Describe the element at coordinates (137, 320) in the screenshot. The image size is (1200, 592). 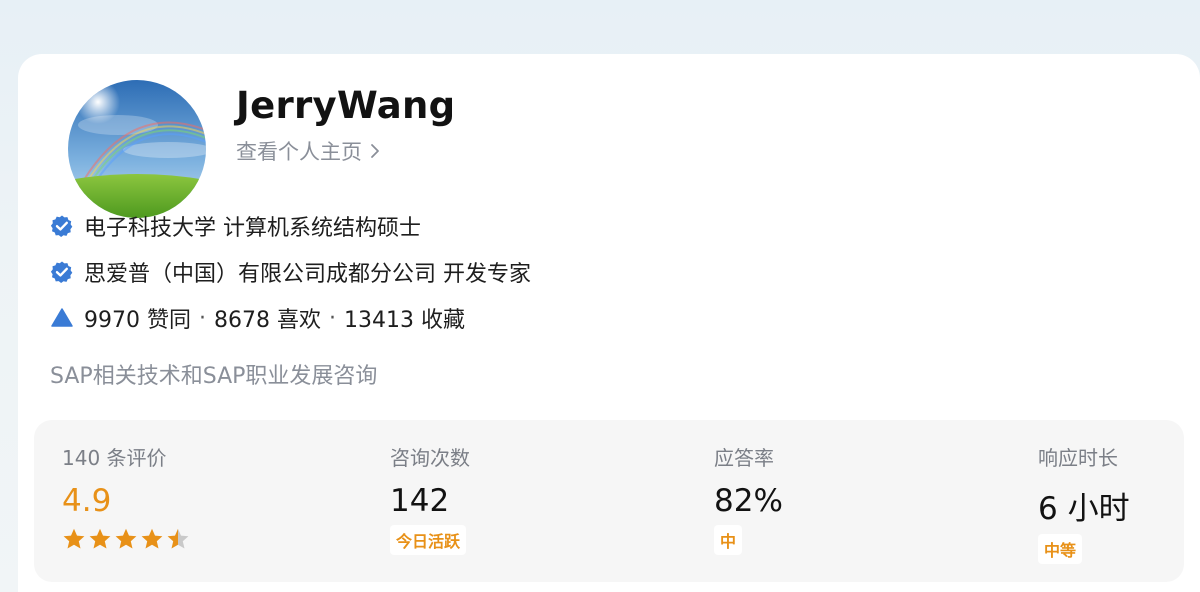
I see `upvotes-count: 9970 赞同` at that location.